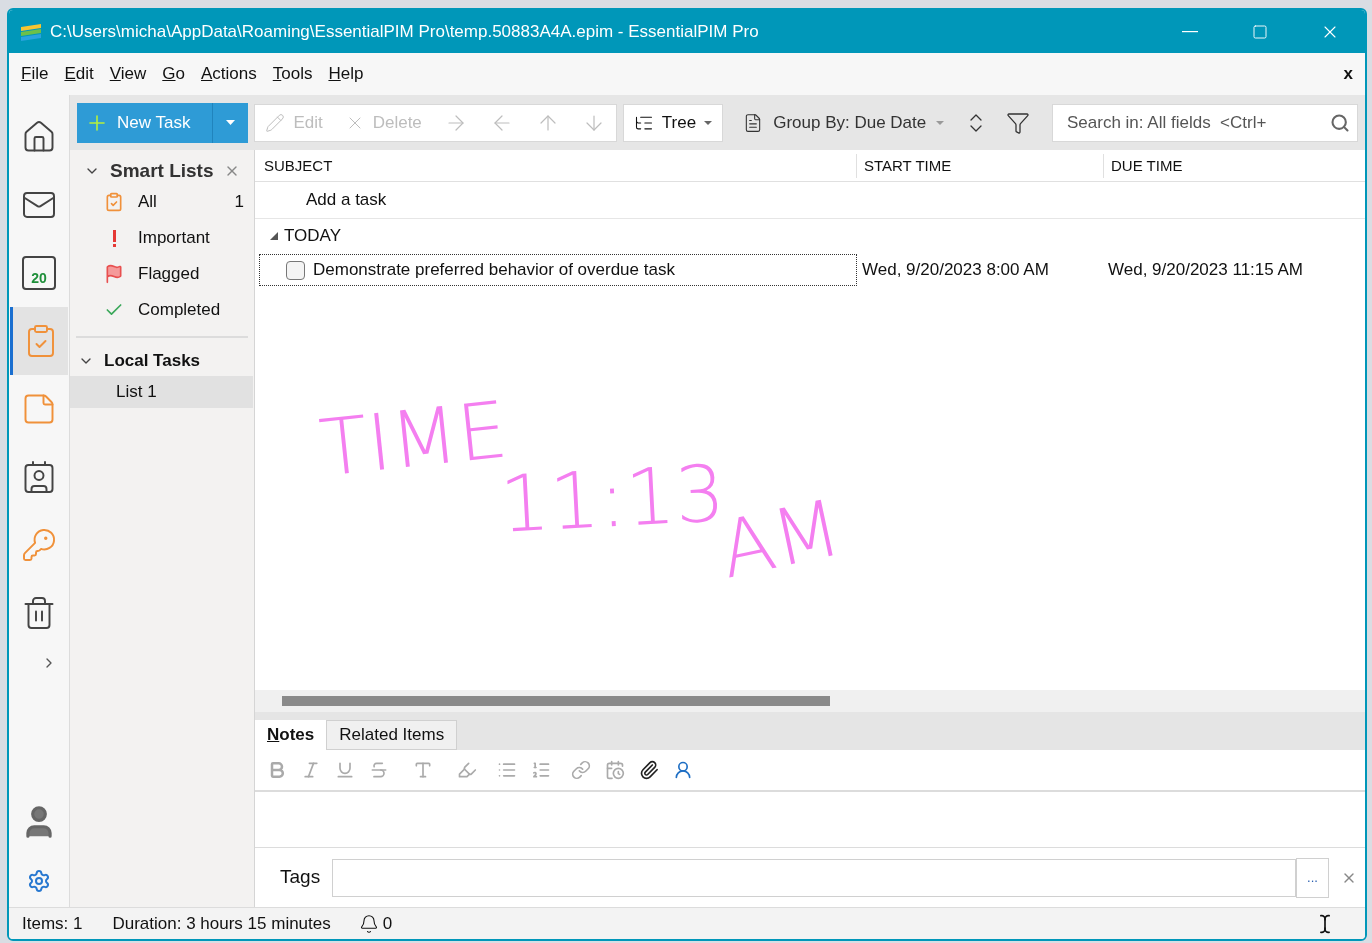 The width and height of the screenshot is (1372, 943). What do you see at coordinates (161, 392) in the screenshot?
I see `task-list-item: List 1` at bounding box center [161, 392].